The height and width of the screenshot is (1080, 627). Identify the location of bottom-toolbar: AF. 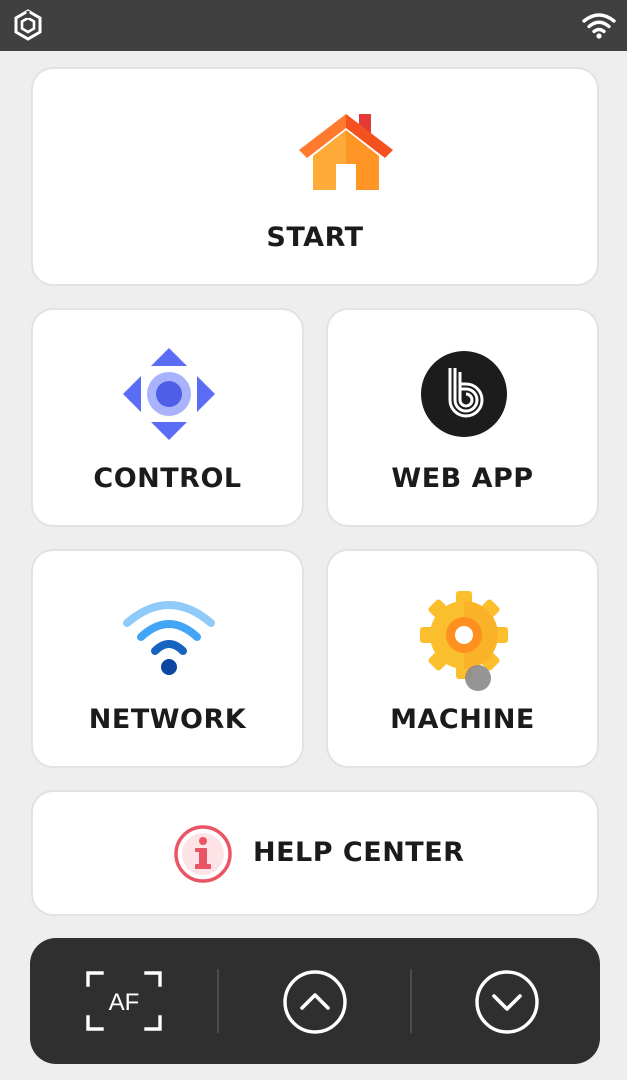
(315, 1001).